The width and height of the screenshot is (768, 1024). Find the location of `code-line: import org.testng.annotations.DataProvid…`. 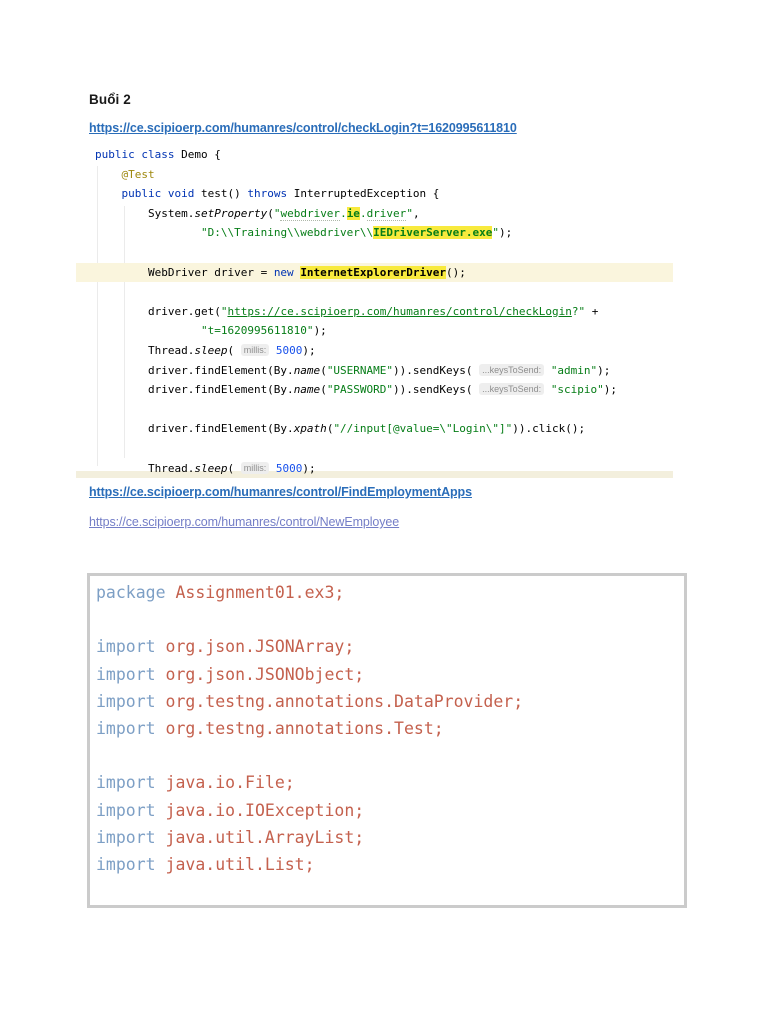

code-line: import org.testng.annotations.DataProvid… is located at coordinates (310, 701).